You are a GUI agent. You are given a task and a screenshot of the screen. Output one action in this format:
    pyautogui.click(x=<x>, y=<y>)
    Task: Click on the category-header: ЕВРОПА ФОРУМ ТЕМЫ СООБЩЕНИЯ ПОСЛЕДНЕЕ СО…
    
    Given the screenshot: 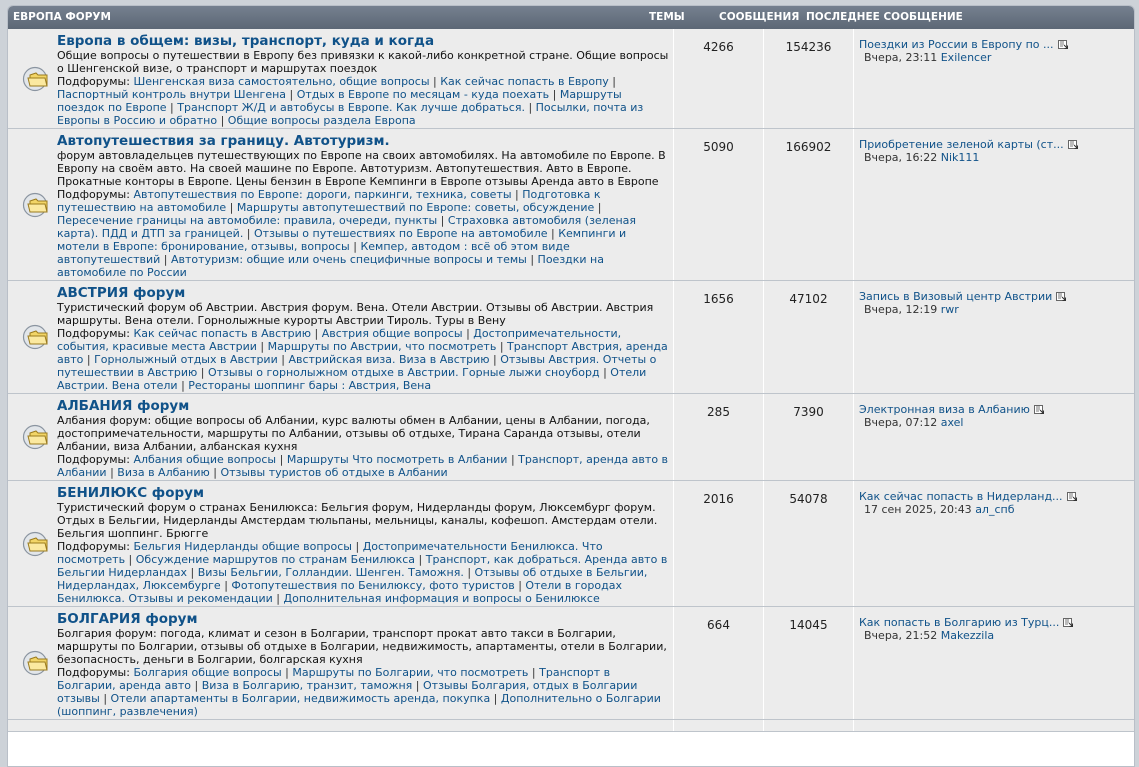 What is the action you would take?
    pyautogui.click(x=571, y=17)
    